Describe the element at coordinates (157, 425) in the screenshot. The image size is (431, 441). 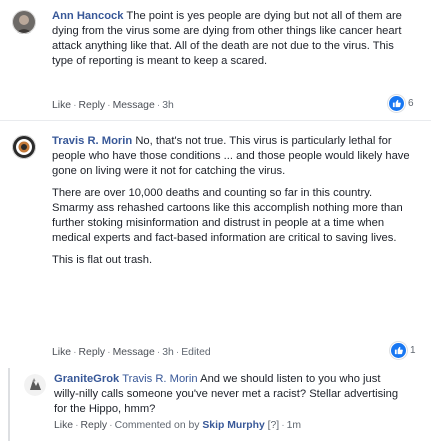
I see `commented-on-by-label: Commented on by` at that location.